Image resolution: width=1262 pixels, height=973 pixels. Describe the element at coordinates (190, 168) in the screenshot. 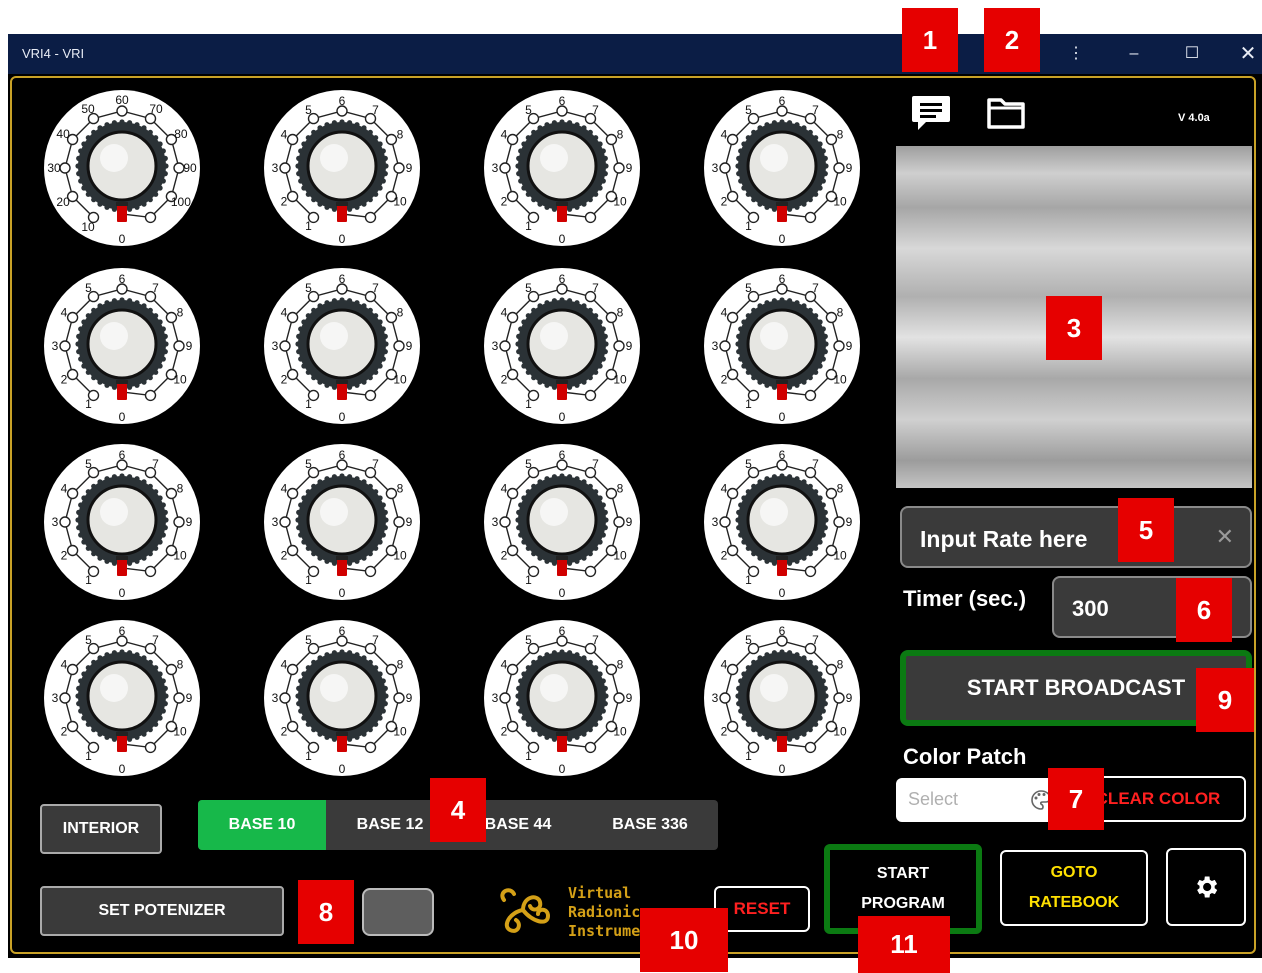

I see `dial-tick-label: 90` at that location.